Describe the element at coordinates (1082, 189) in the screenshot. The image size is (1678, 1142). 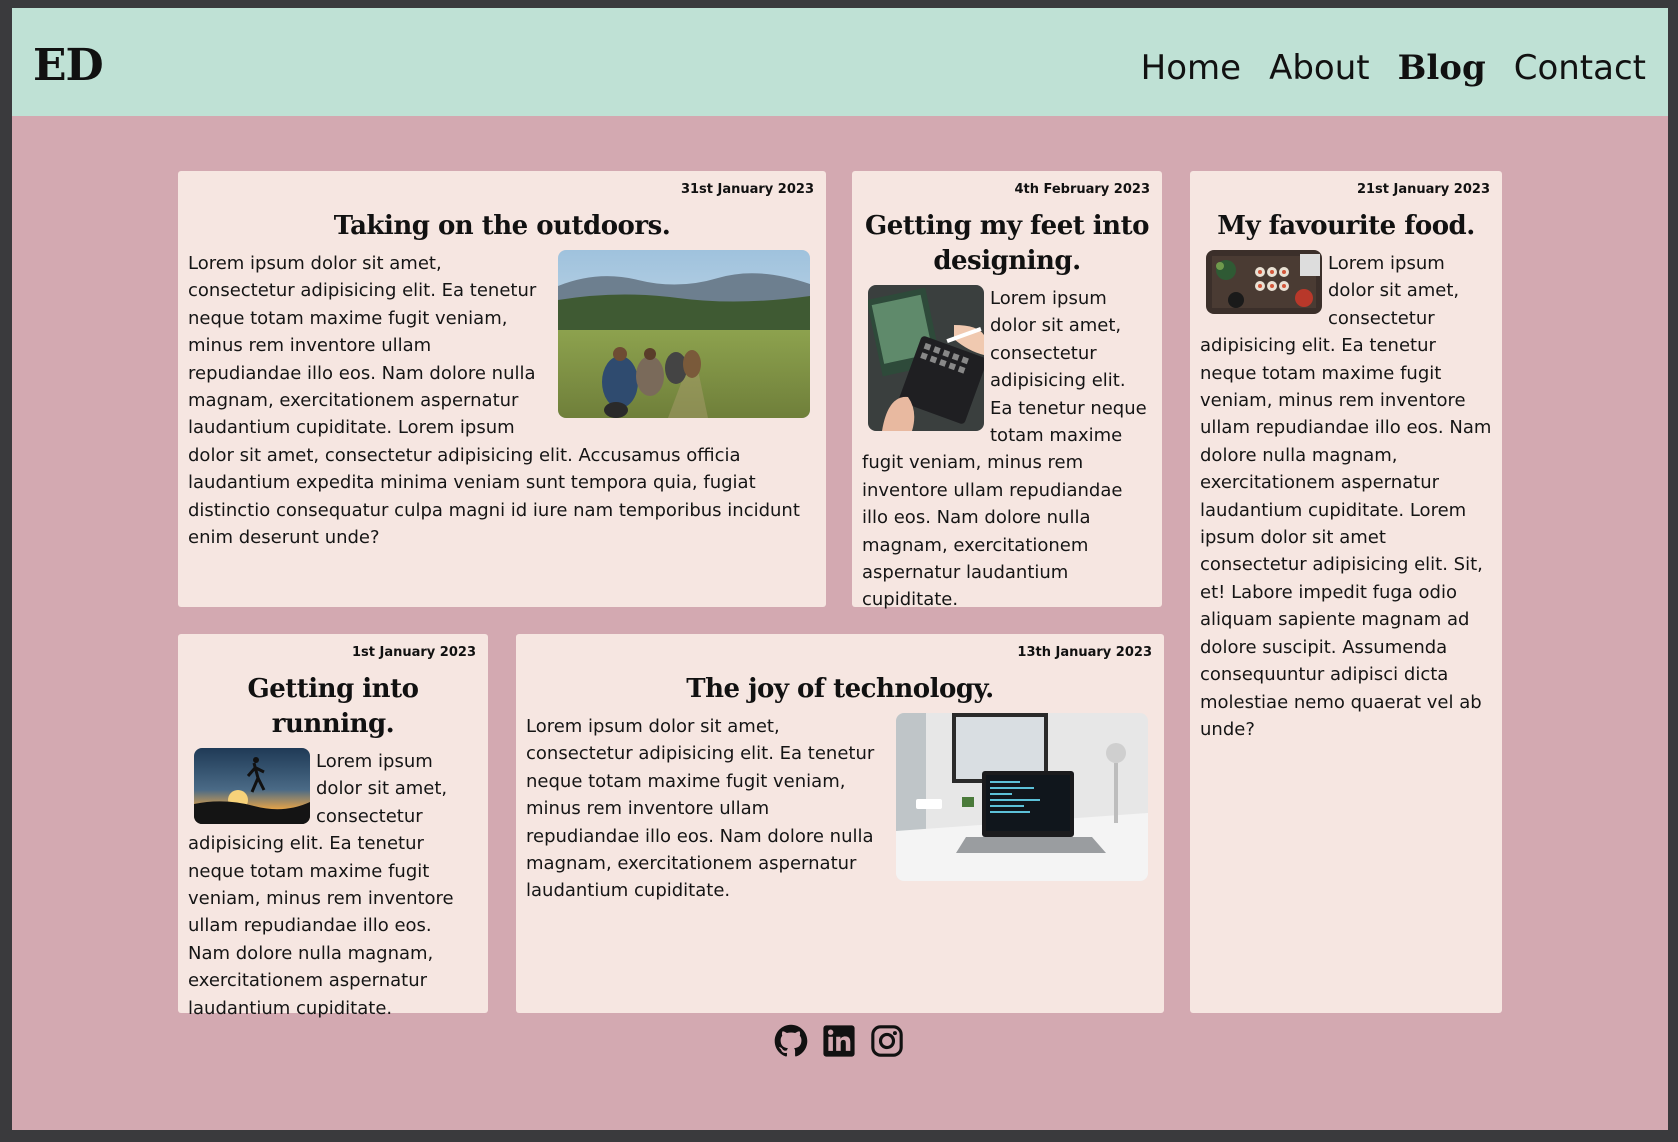
I see `post-date: 4th February 2023` at that location.